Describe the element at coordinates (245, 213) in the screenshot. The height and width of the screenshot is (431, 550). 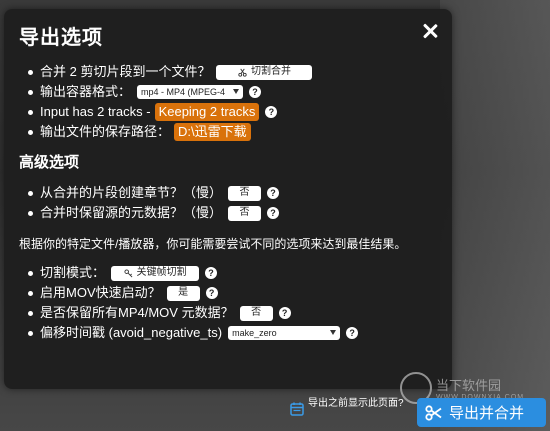
I see `metadata-button: 否` at that location.